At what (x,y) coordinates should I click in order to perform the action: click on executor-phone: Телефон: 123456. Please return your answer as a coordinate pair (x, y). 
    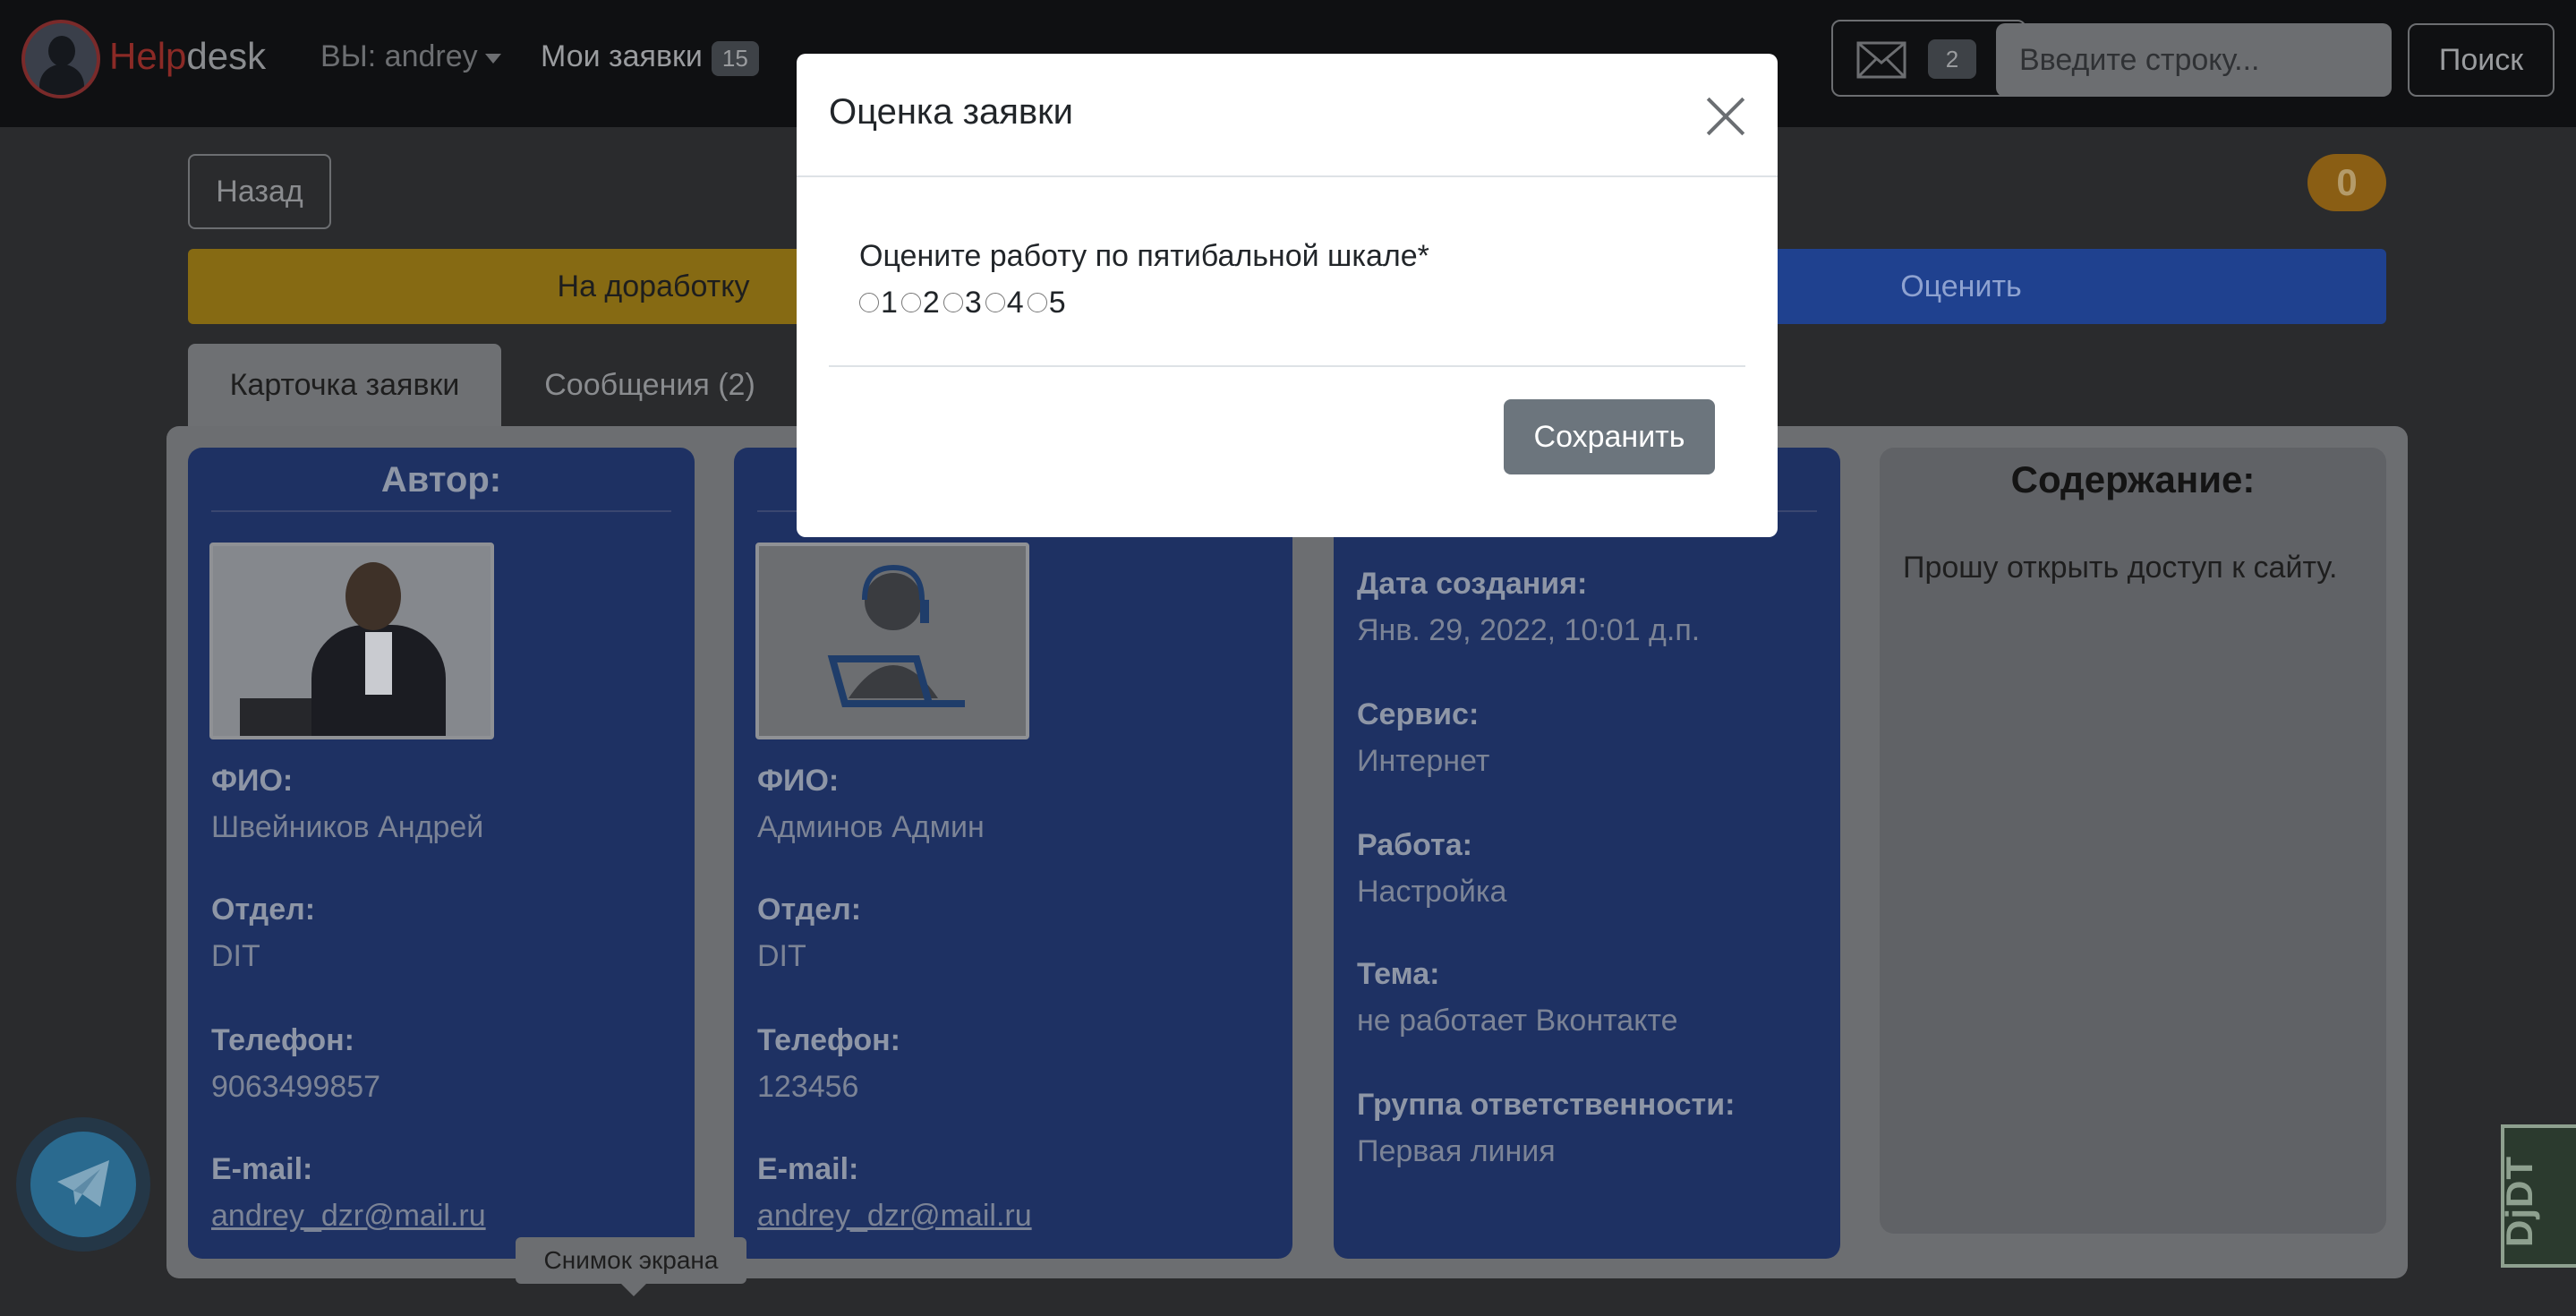
    Looking at the image, I should click on (828, 1063).